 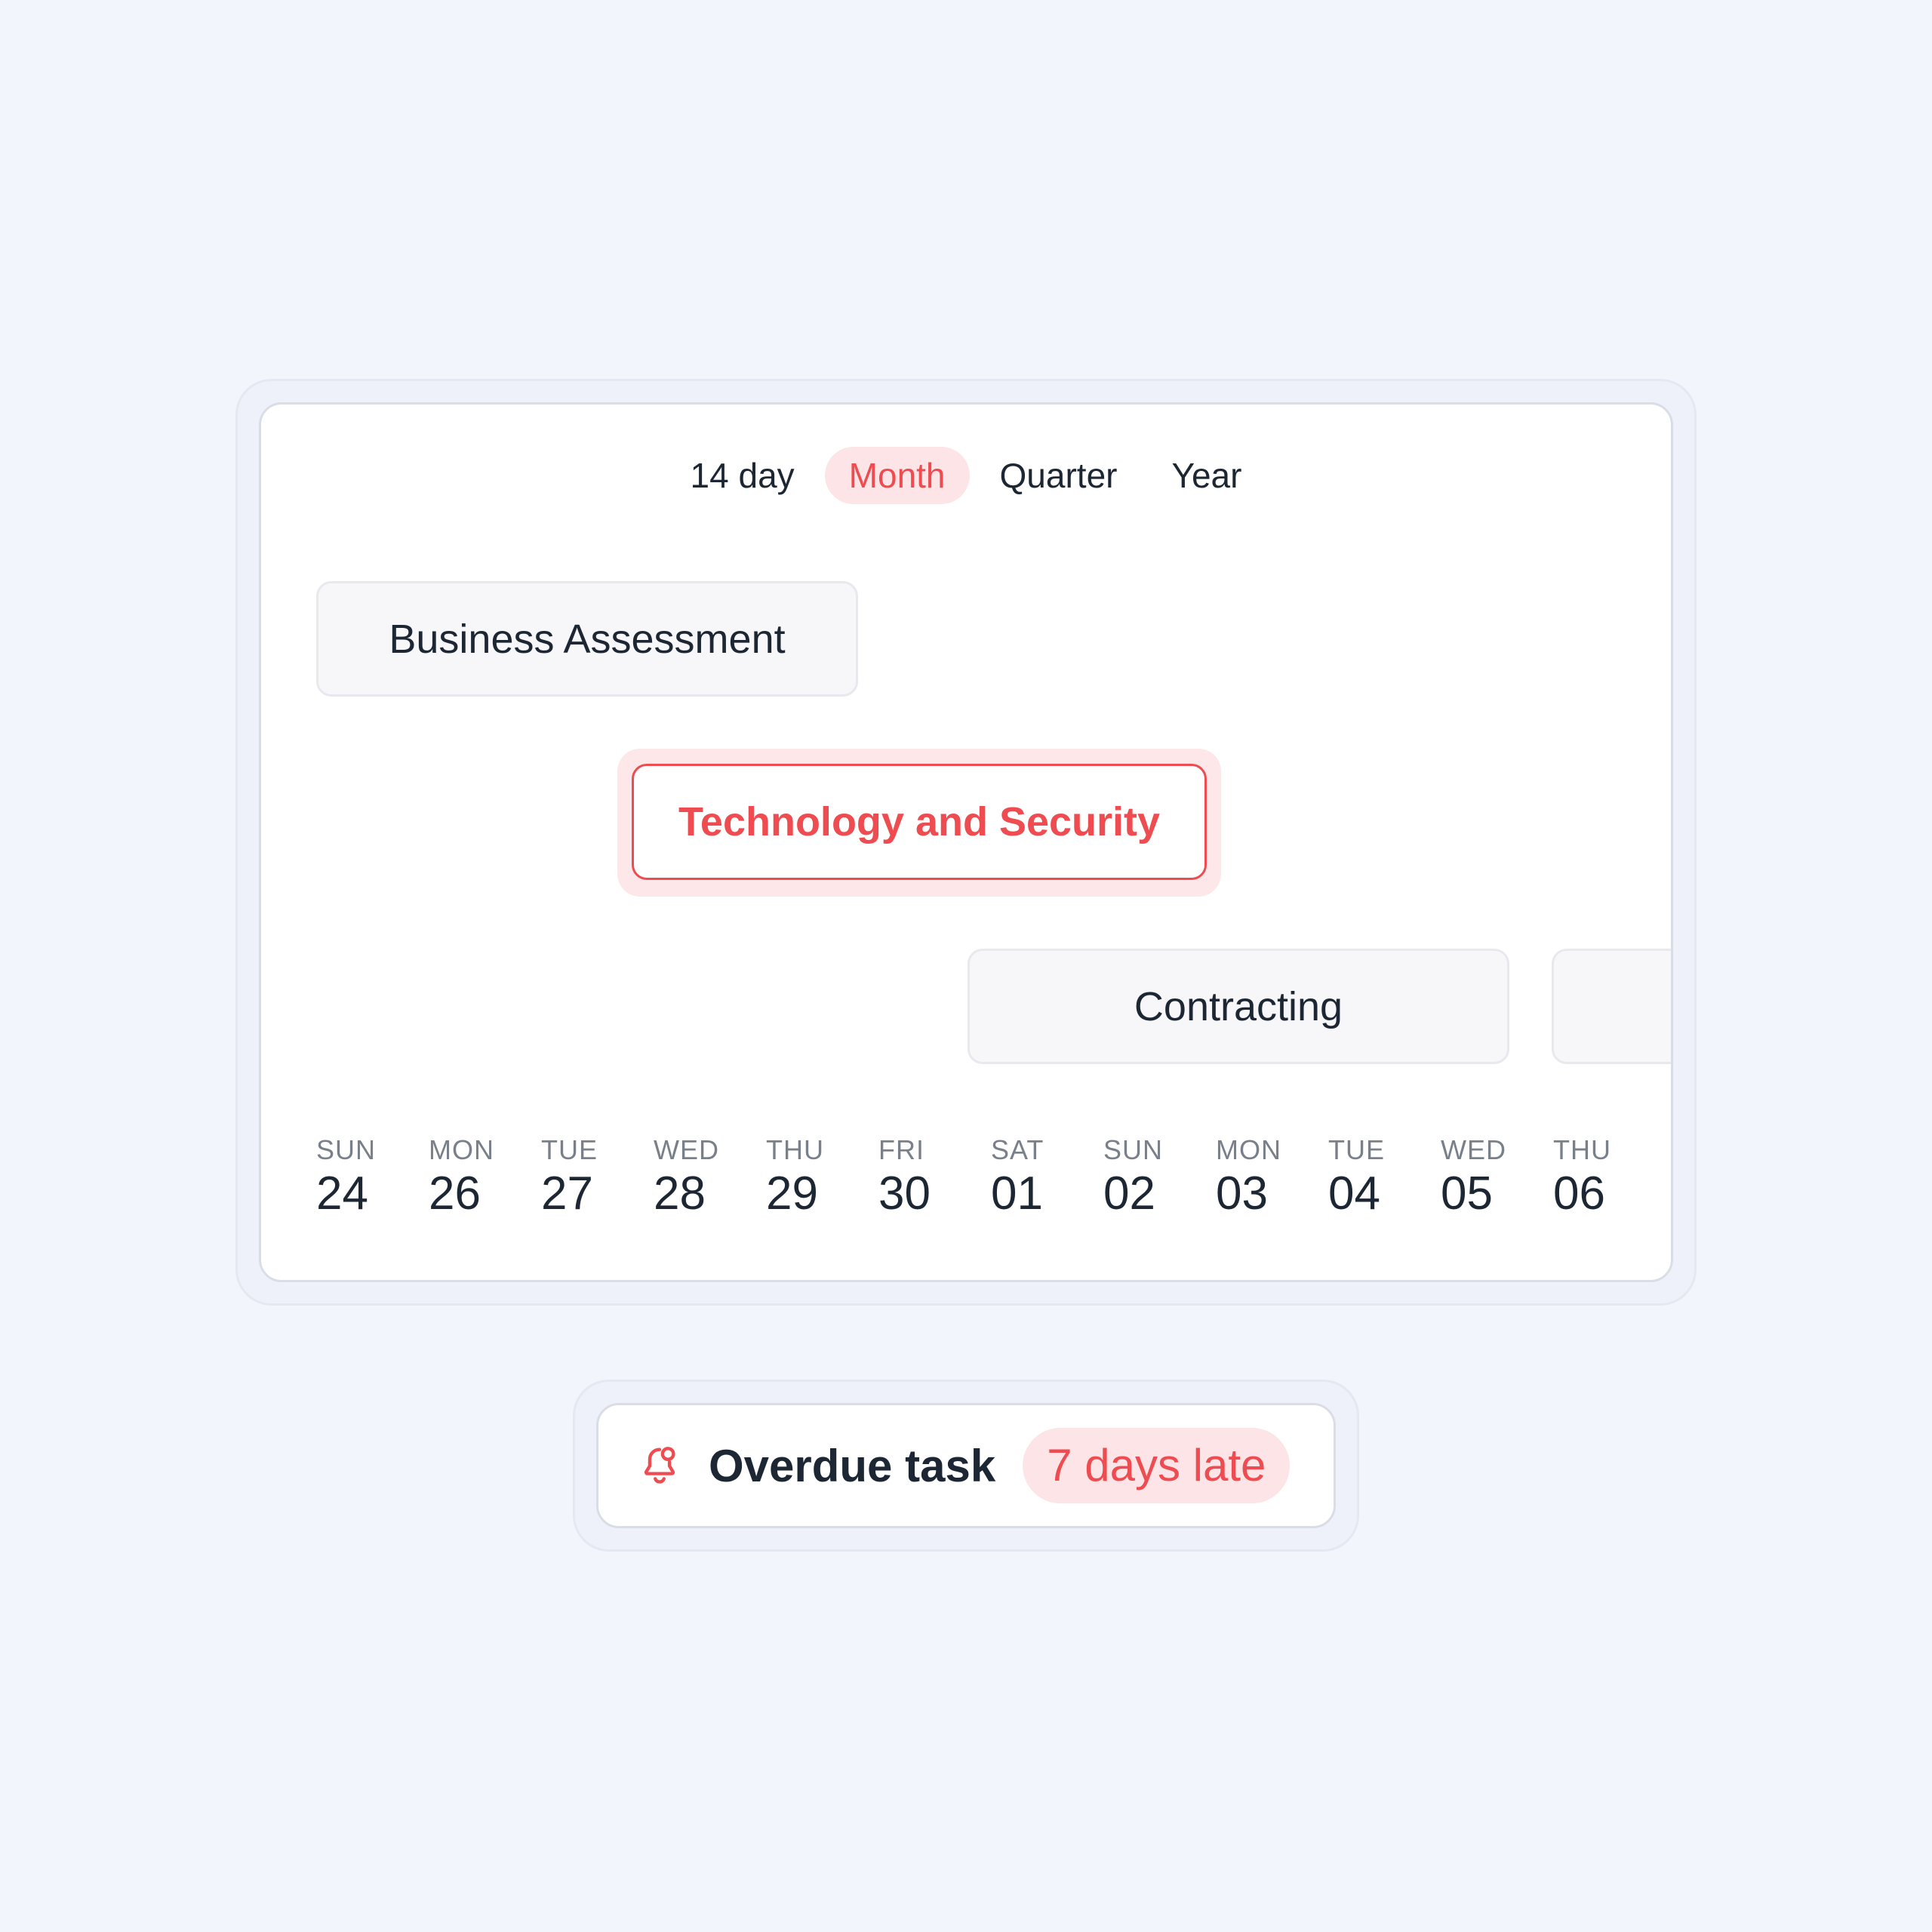 I want to click on weekday-label: SAT, so click(x=1017, y=1149).